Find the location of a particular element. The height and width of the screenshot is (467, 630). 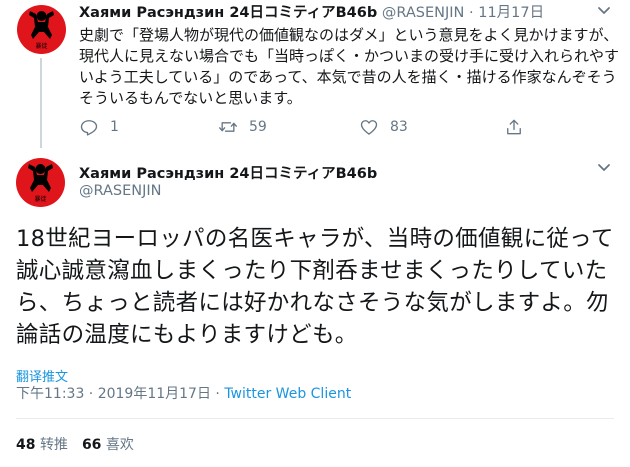

retweet-icon is located at coordinates (228, 127).